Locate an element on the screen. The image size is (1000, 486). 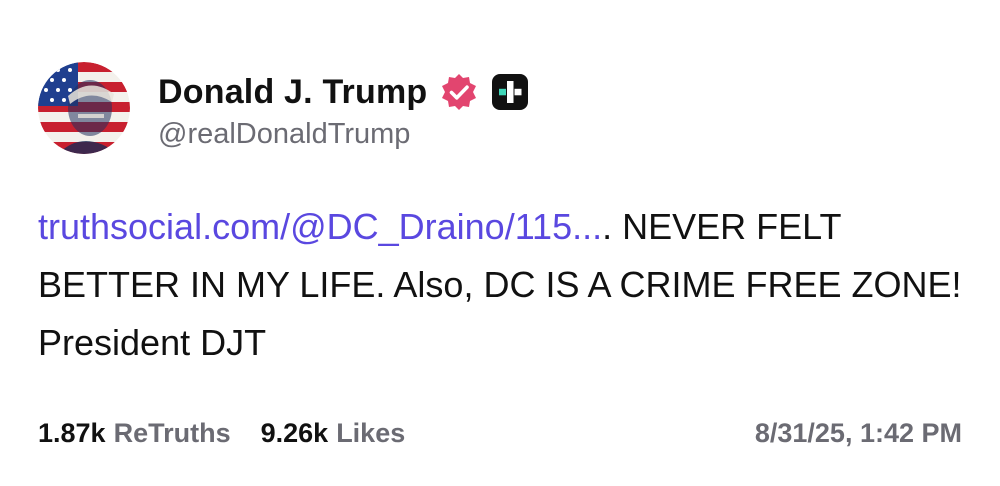
post-timestamp: 8/31/25, 1:42 PM is located at coordinates (858, 433).